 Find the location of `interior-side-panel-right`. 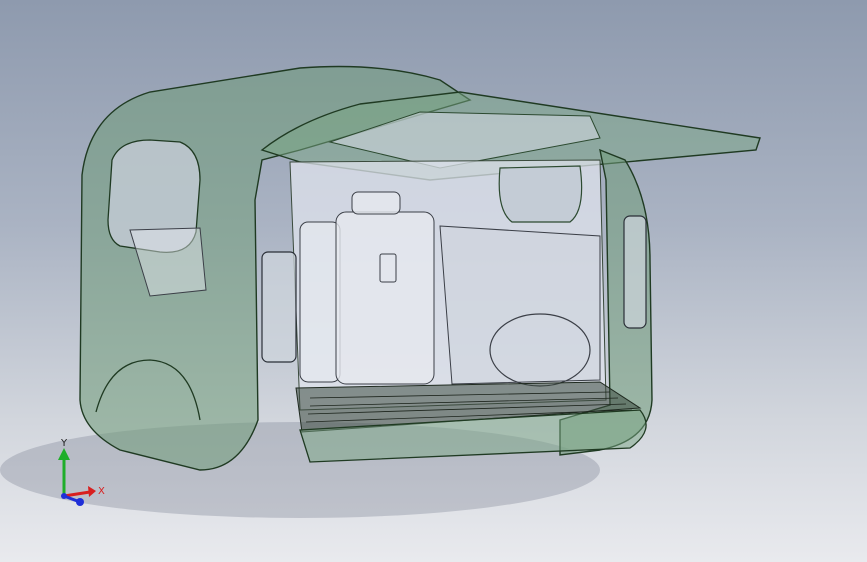

interior-side-panel-right is located at coordinates (520, 305).